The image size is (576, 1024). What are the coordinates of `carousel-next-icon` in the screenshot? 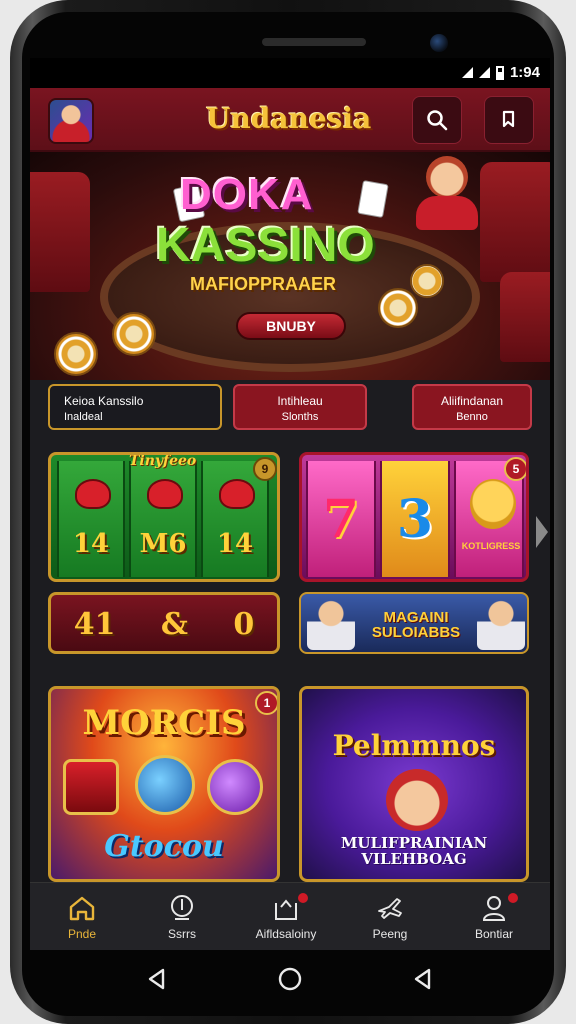 It's located at (542, 532).